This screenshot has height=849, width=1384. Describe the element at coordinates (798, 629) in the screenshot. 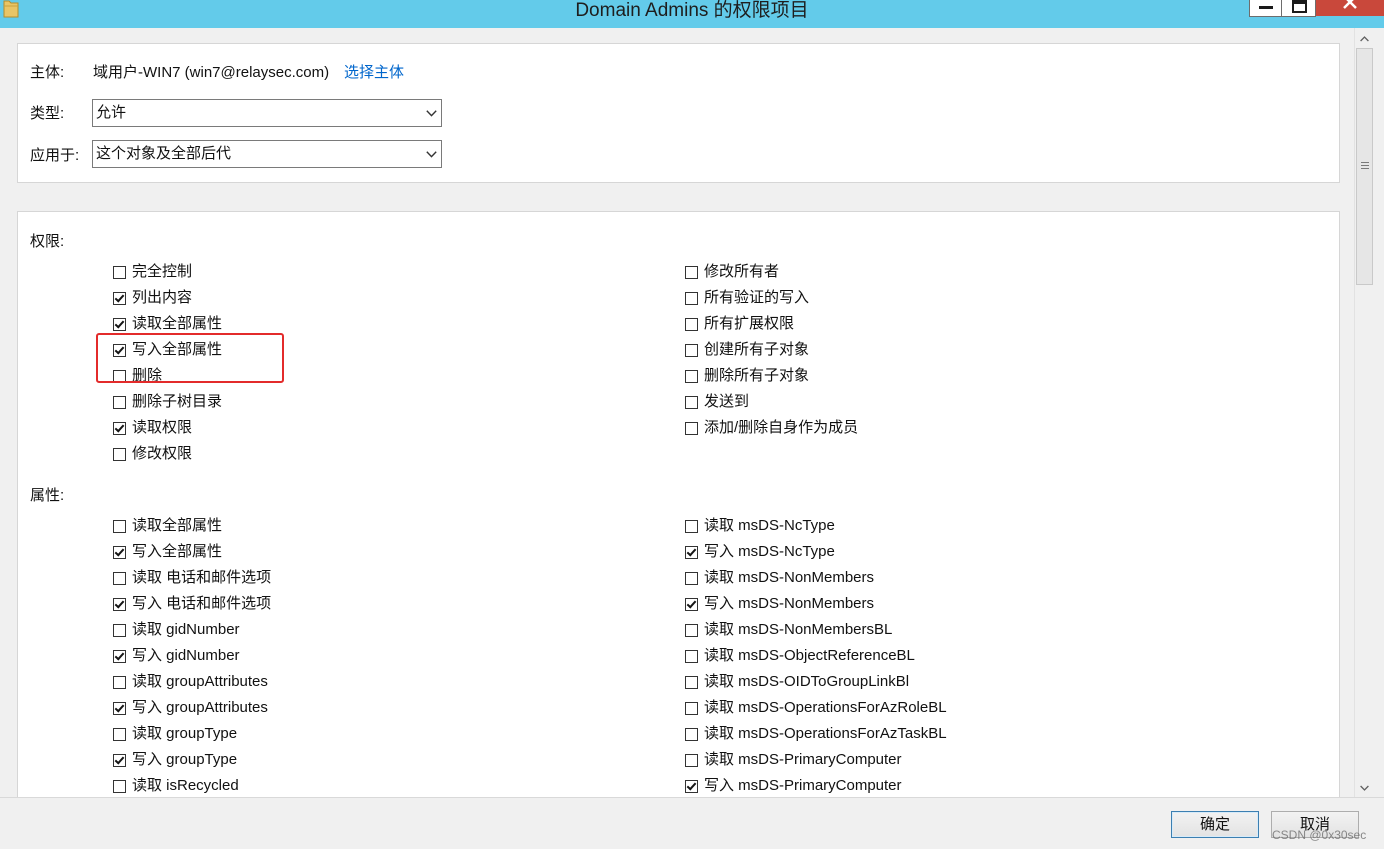

I see `prop-read-msds-nonmembersbl-label: 读取 msDS-NonMembersBL` at that location.